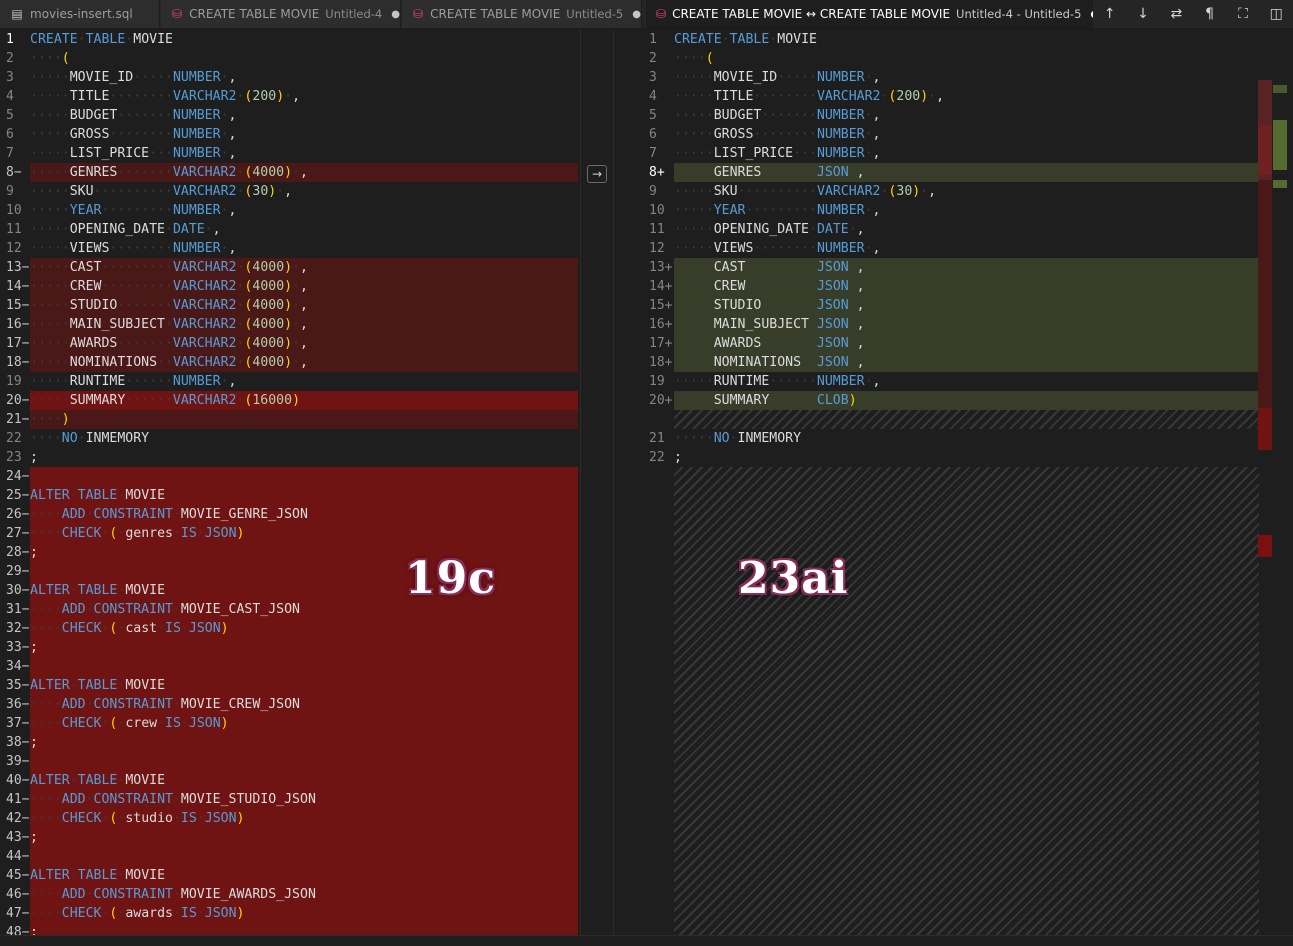 The height and width of the screenshot is (946, 1293). I want to click on code-line: ····), so click(304, 419).